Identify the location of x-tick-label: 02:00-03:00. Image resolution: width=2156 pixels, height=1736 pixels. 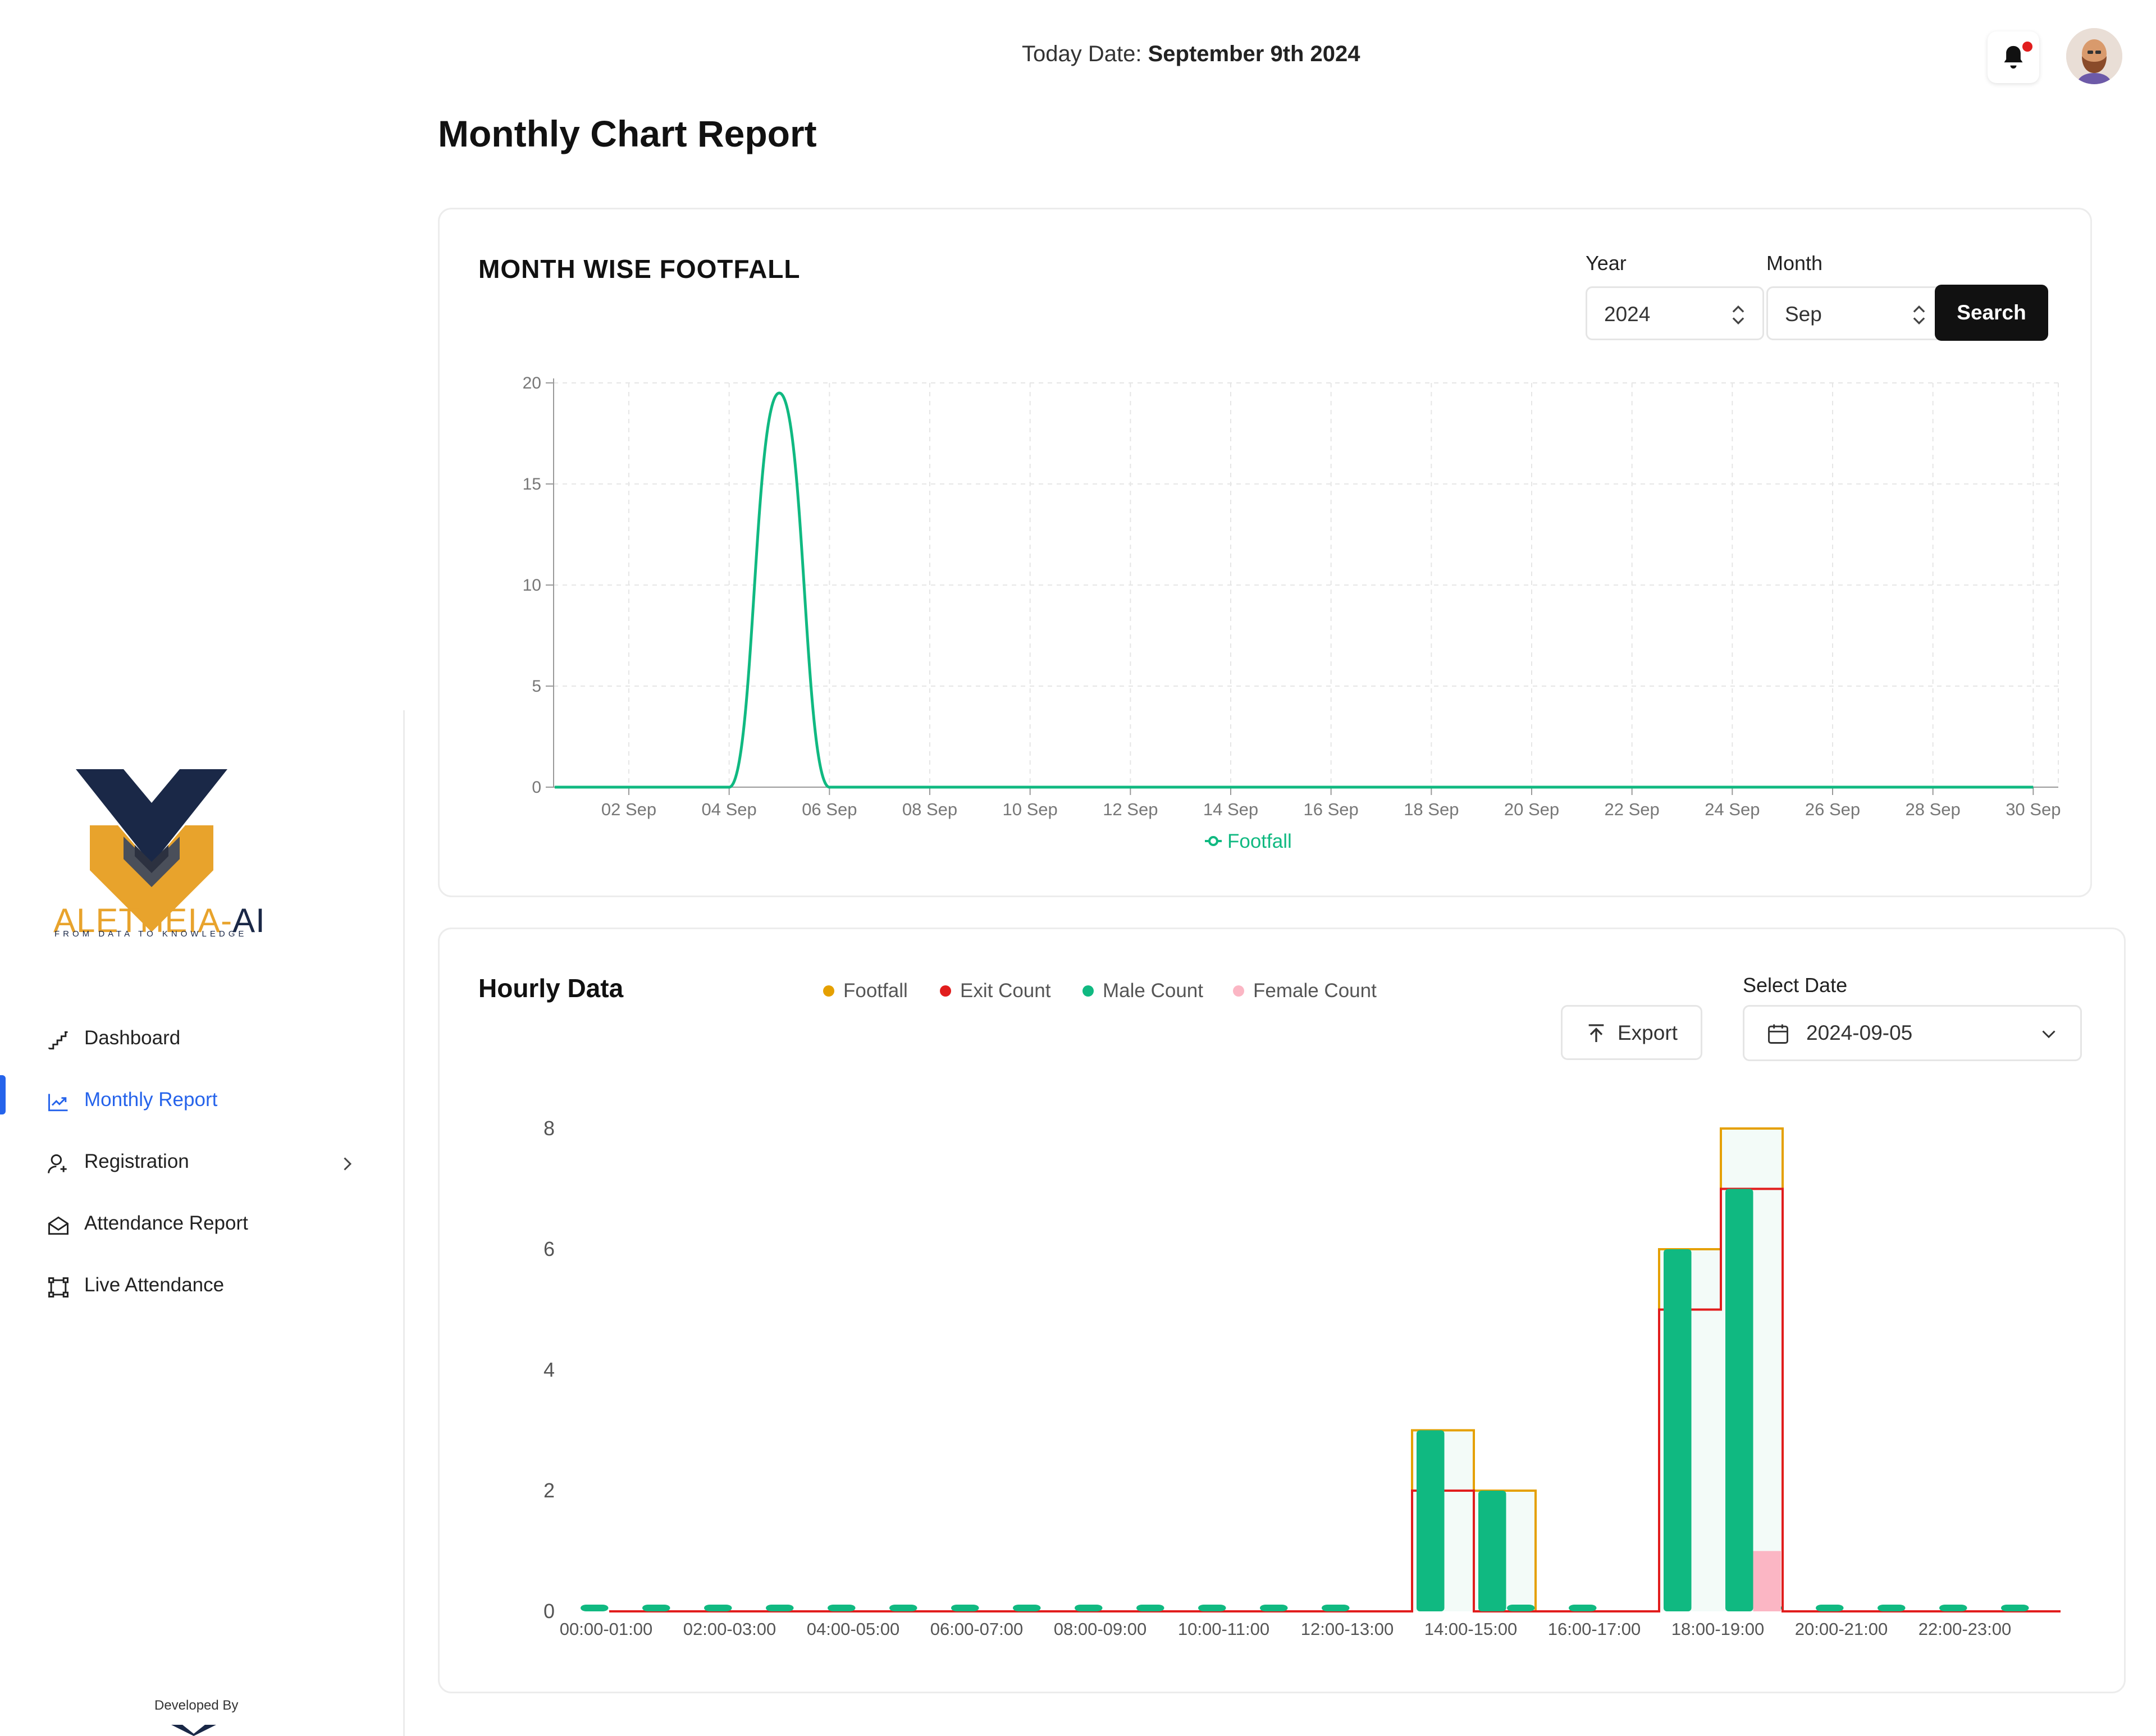
(729, 1629).